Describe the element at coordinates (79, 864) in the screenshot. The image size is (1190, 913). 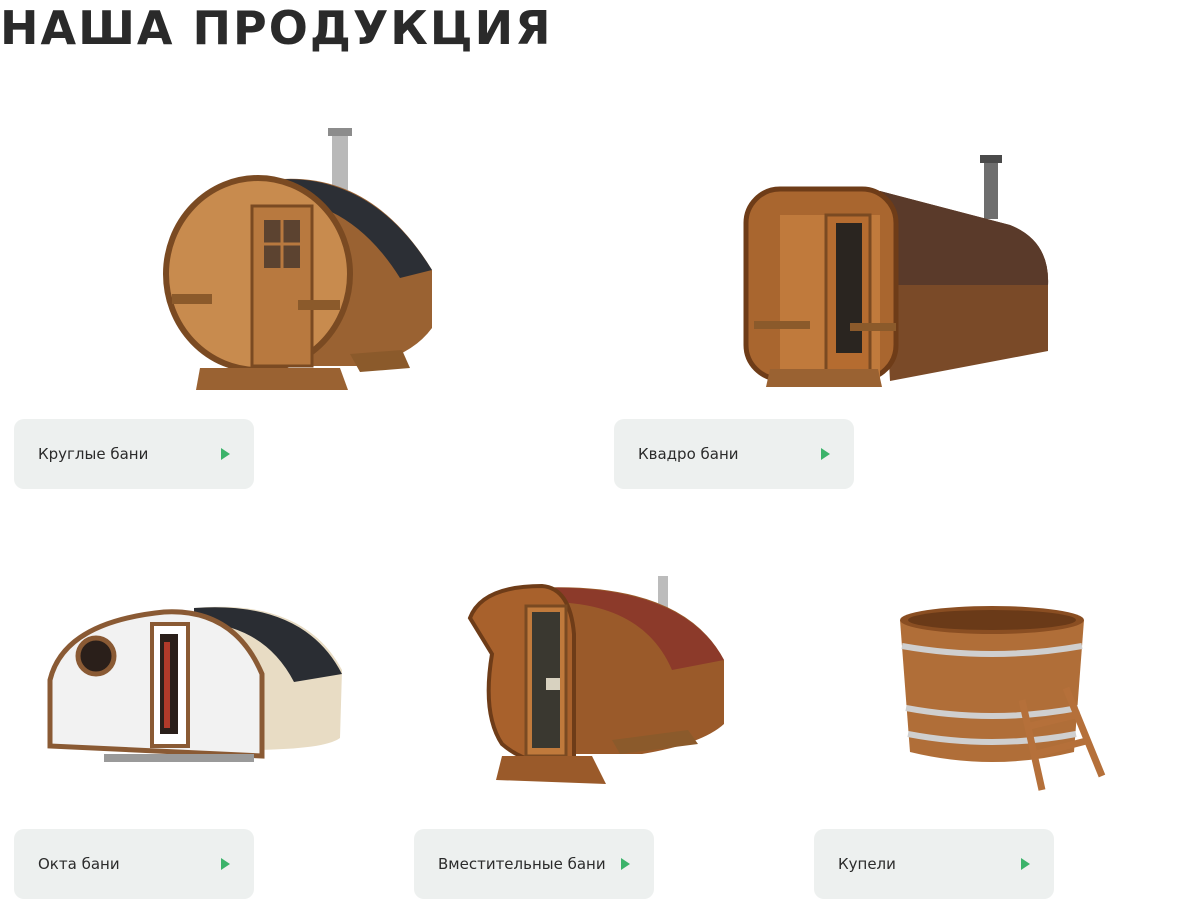
I see `product-card-label: Окта бани` at that location.